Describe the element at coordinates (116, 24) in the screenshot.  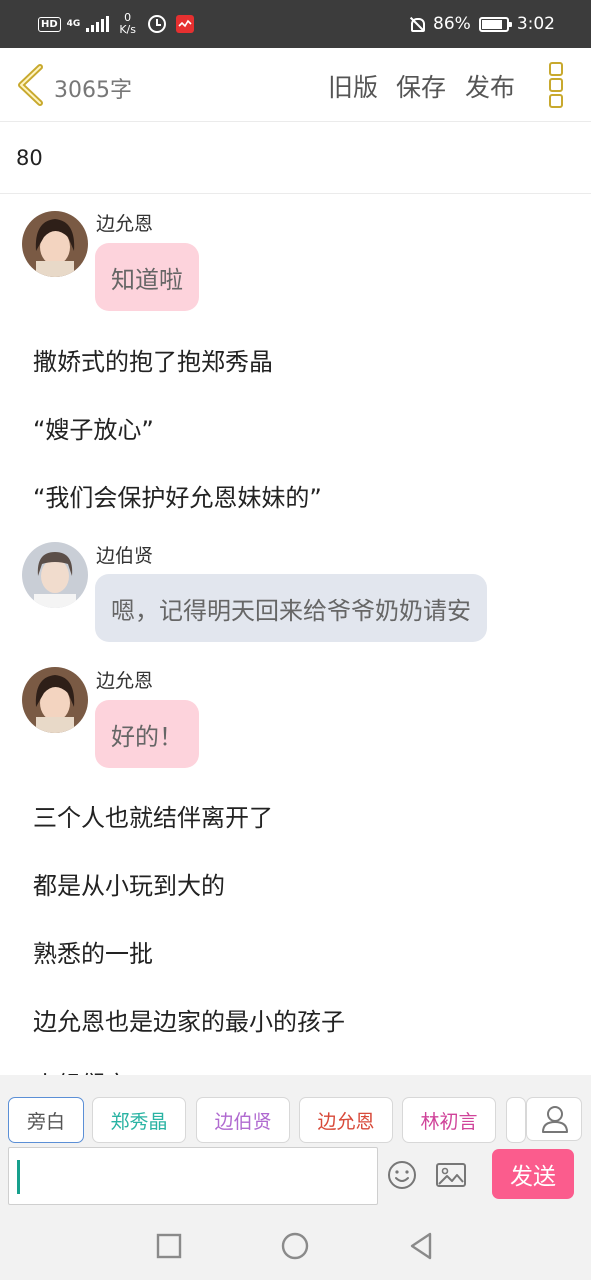
I see `status-left: HD 4G 0 K/s` at that location.